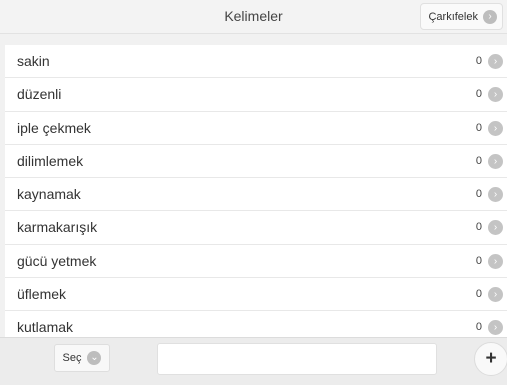 The width and height of the screenshot is (507, 385). What do you see at coordinates (54, 127) in the screenshot?
I see `word-text: iple çekmek` at bounding box center [54, 127].